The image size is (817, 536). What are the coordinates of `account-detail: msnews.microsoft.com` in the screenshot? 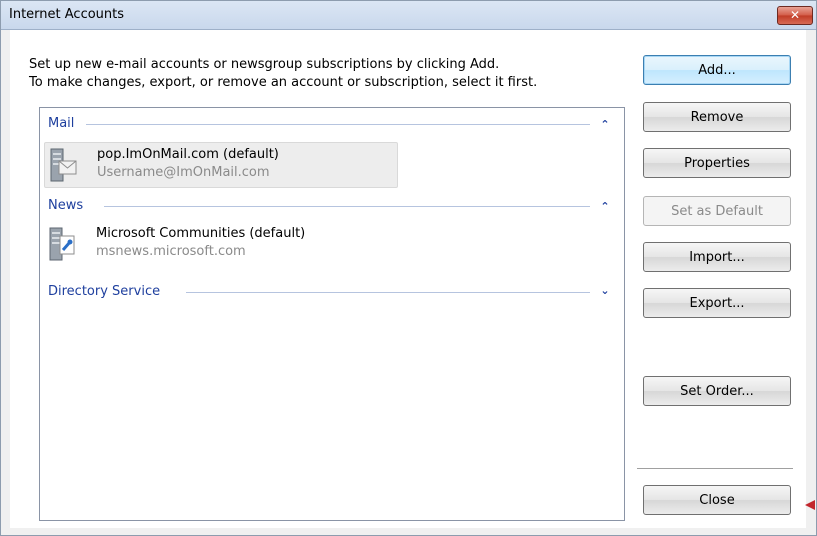 It's located at (171, 251).